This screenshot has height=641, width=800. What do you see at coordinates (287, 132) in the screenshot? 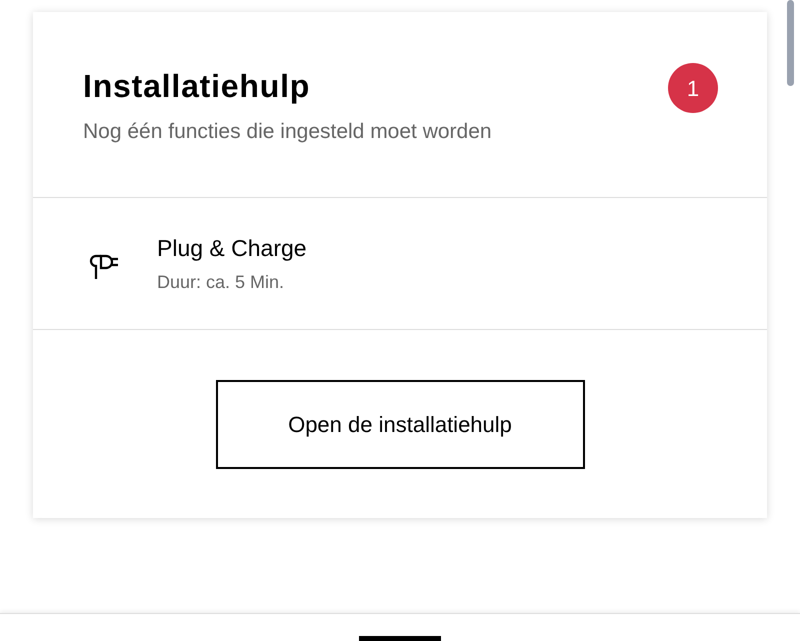
I see `card-subtitle: Nog één functies die ingesteld moet worden` at bounding box center [287, 132].